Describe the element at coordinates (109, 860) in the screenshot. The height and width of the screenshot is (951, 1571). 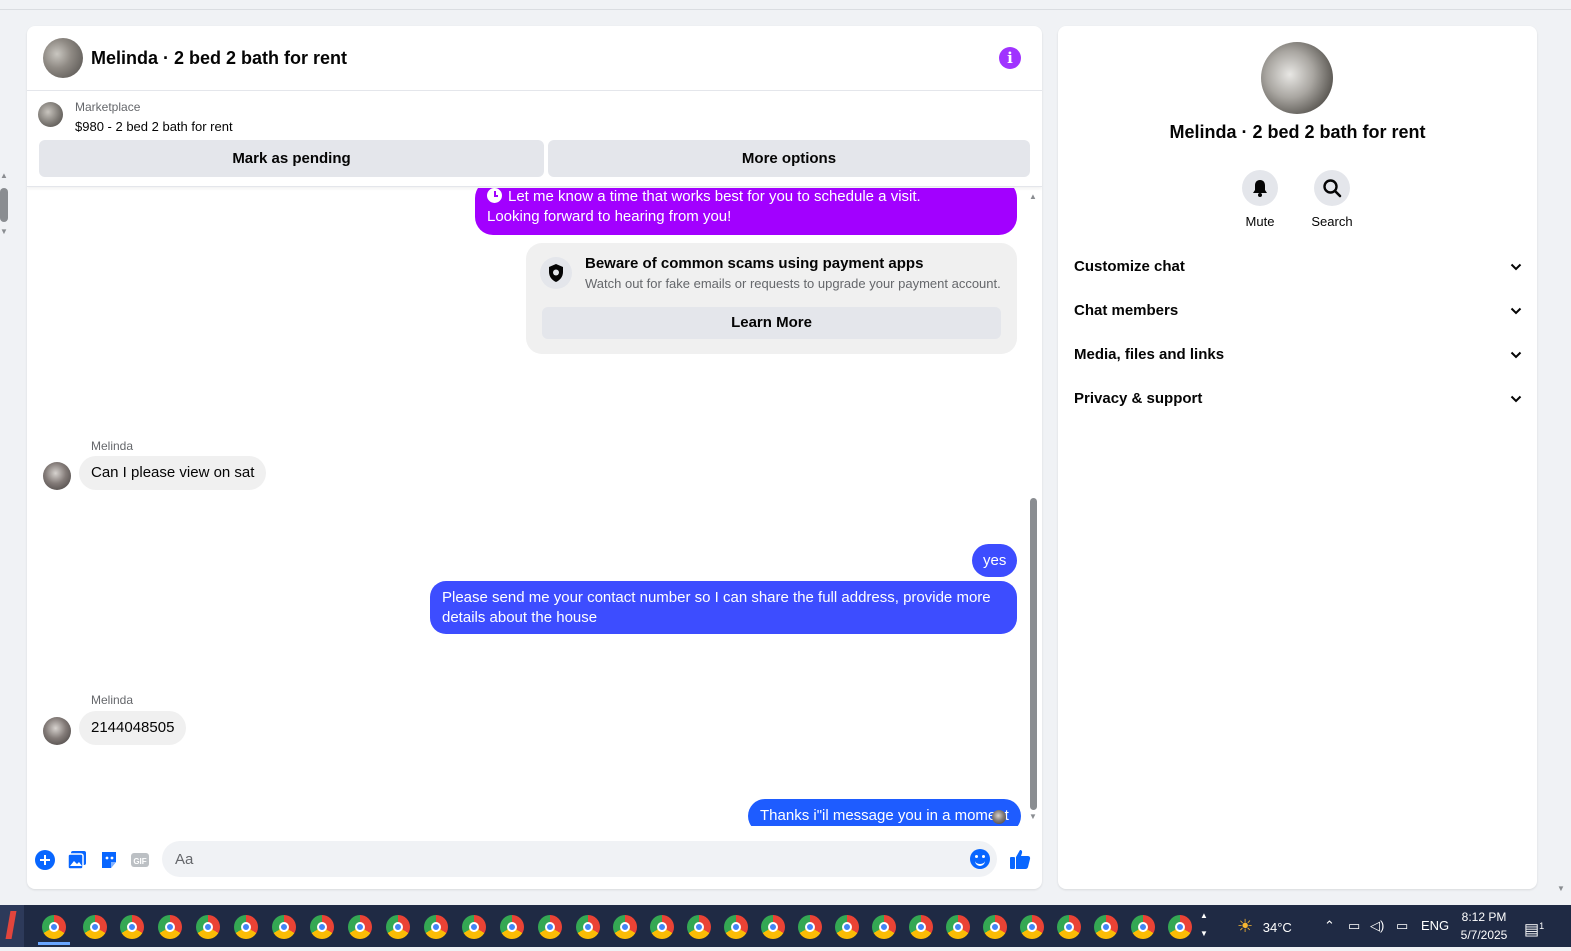
I see `sticker-icon` at that location.